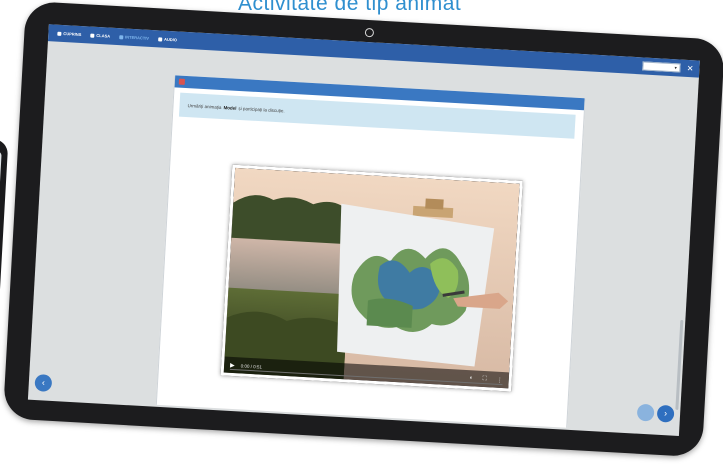  Describe the element at coordinates (121, 37) in the screenshot. I see `menu-interactive-icon` at that location.